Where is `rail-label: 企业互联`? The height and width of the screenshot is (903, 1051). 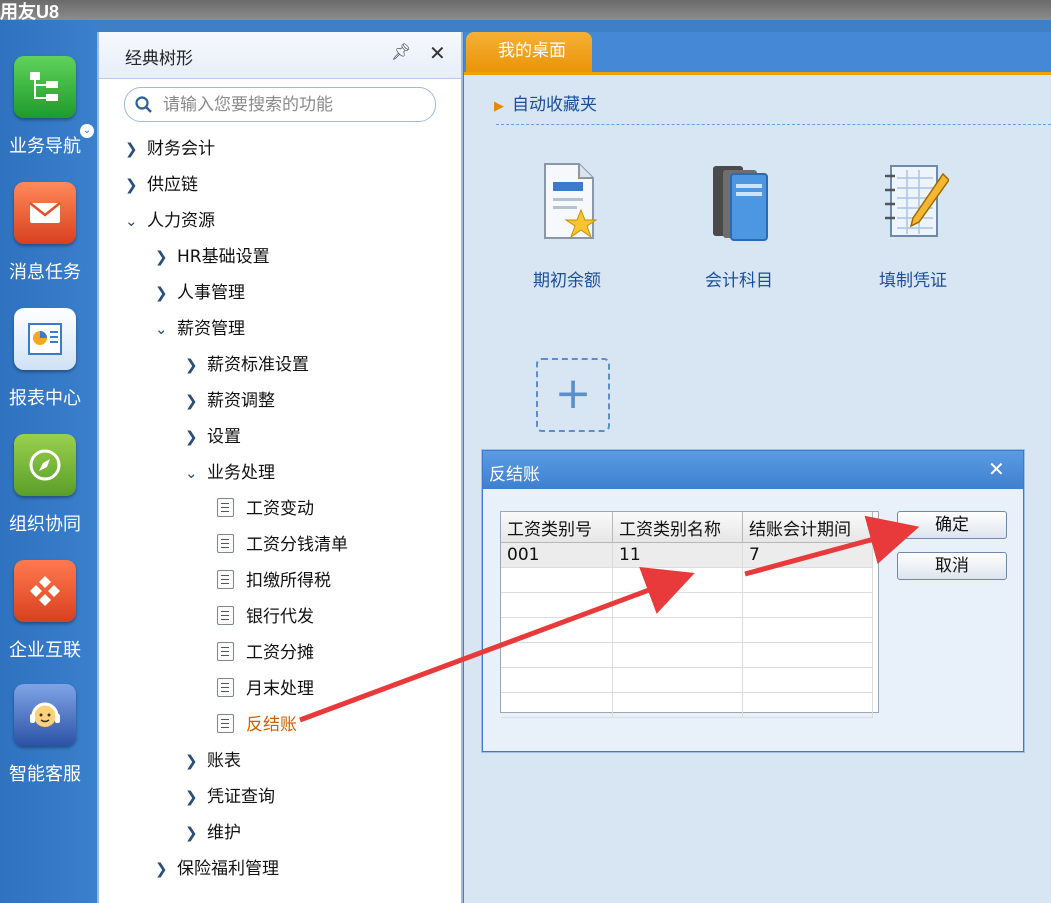 rail-label: 企业互联 is located at coordinates (45, 650).